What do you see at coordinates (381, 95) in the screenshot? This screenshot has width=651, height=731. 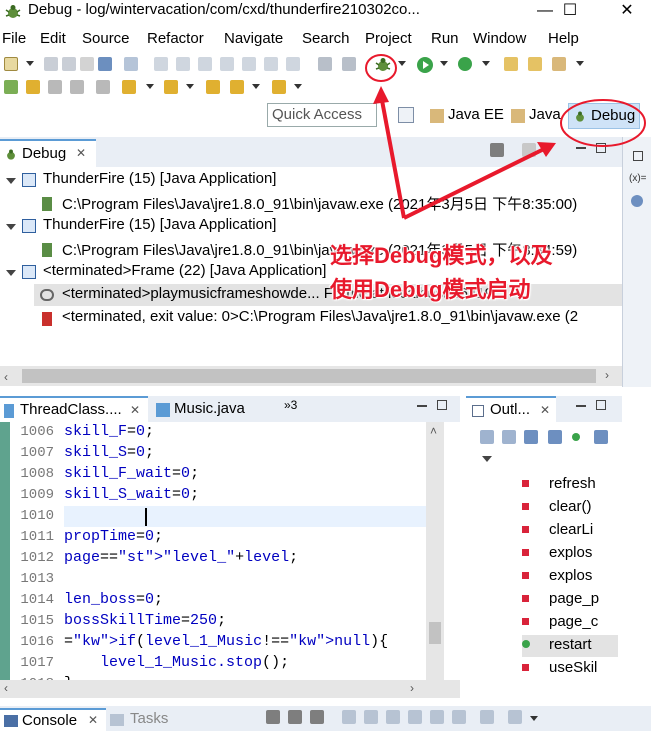 I see `arrow-head` at bounding box center [381, 95].